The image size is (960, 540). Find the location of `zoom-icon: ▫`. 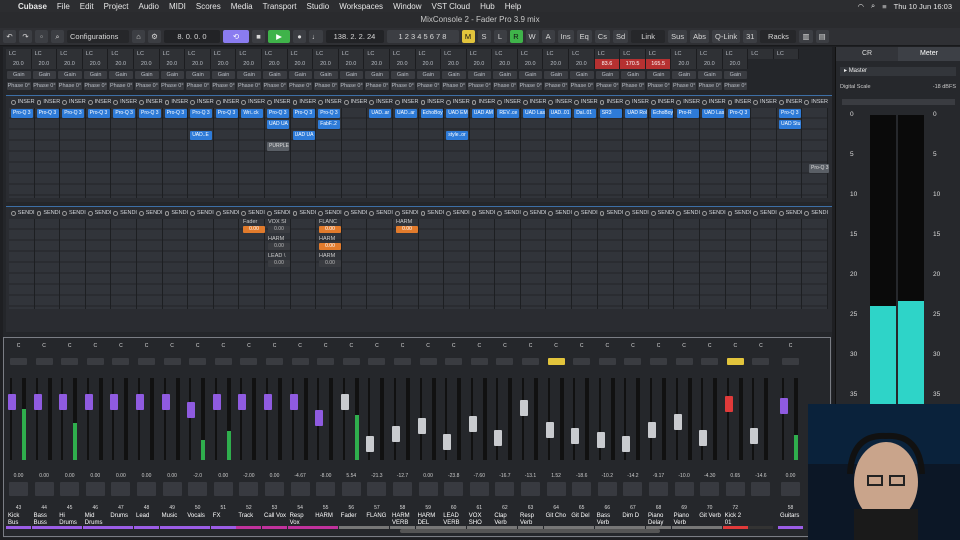

zoom-icon: ▫ is located at coordinates (41, 36).